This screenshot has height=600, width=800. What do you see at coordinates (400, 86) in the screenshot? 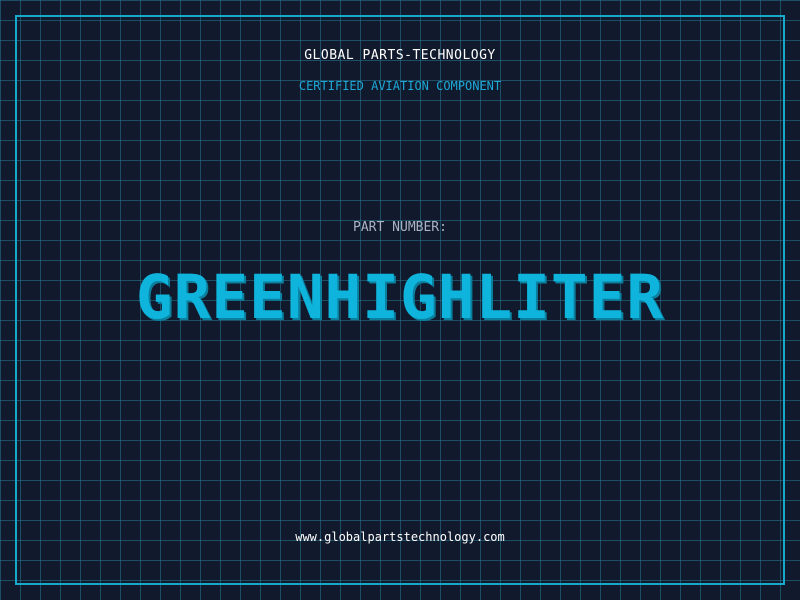
I see `certification-subtitle: CERTIFIED AVIATION COMPONENT` at bounding box center [400, 86].